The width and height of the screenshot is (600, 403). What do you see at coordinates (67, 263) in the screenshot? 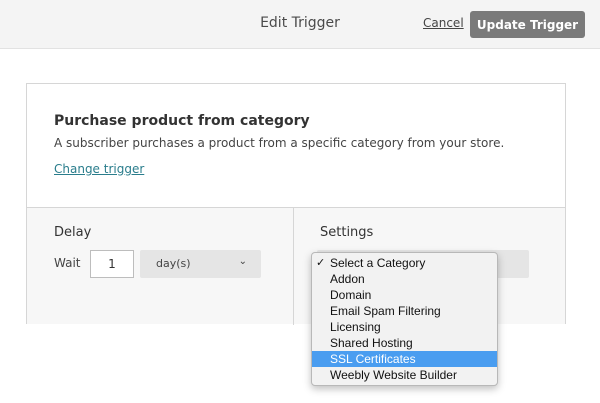
I see `wait-label: Wait` at bounding box center [67, 263].